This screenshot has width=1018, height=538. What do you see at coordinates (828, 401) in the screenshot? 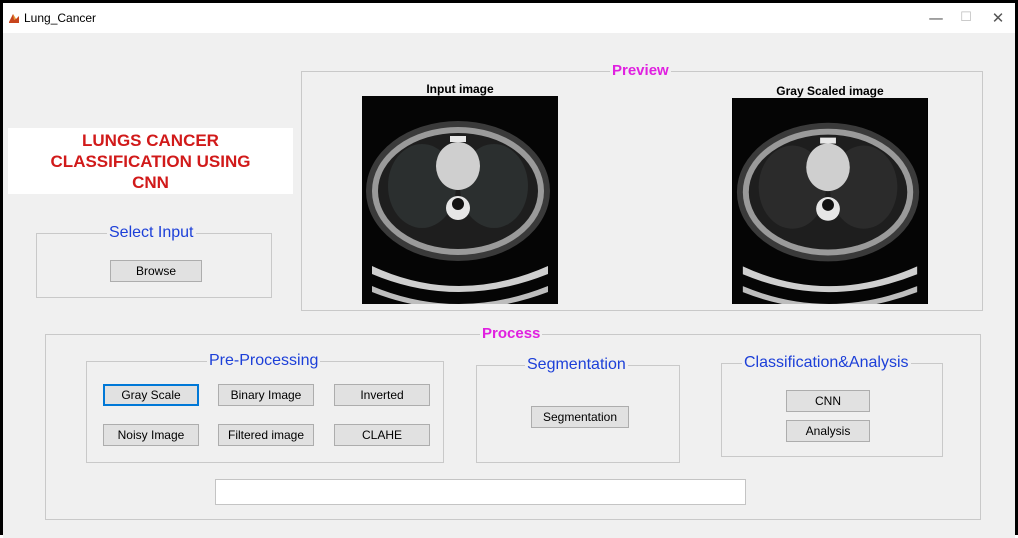
I see `cnn-button: CNN` at bounding box center [828, 401].